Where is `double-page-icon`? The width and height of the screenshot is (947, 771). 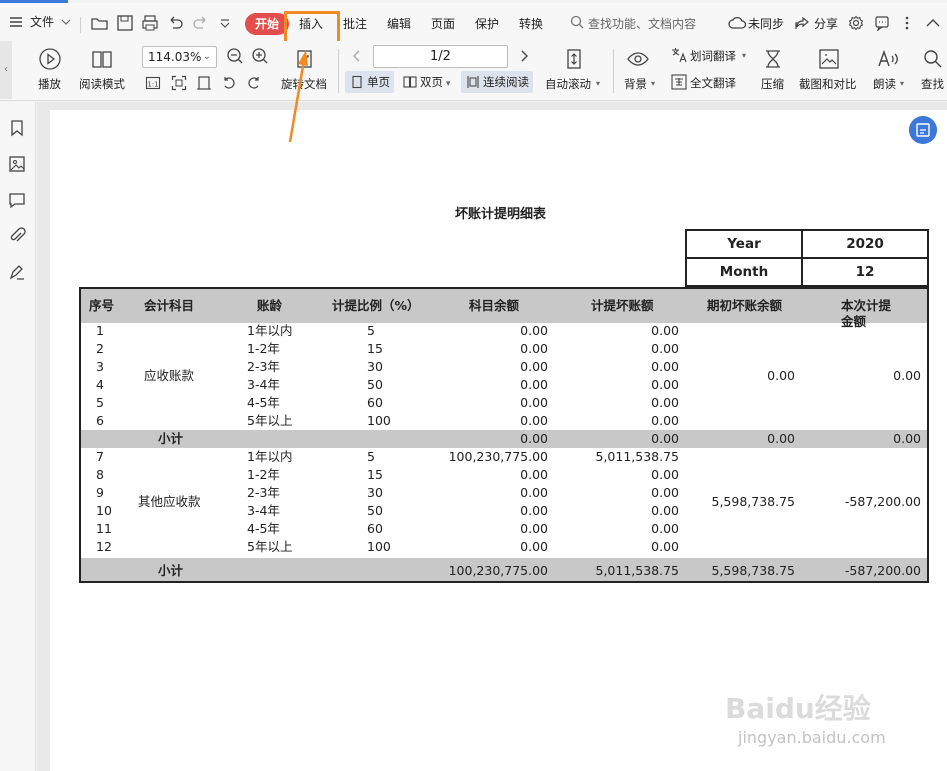 double-page-icon is located at coordinates (410, 82).